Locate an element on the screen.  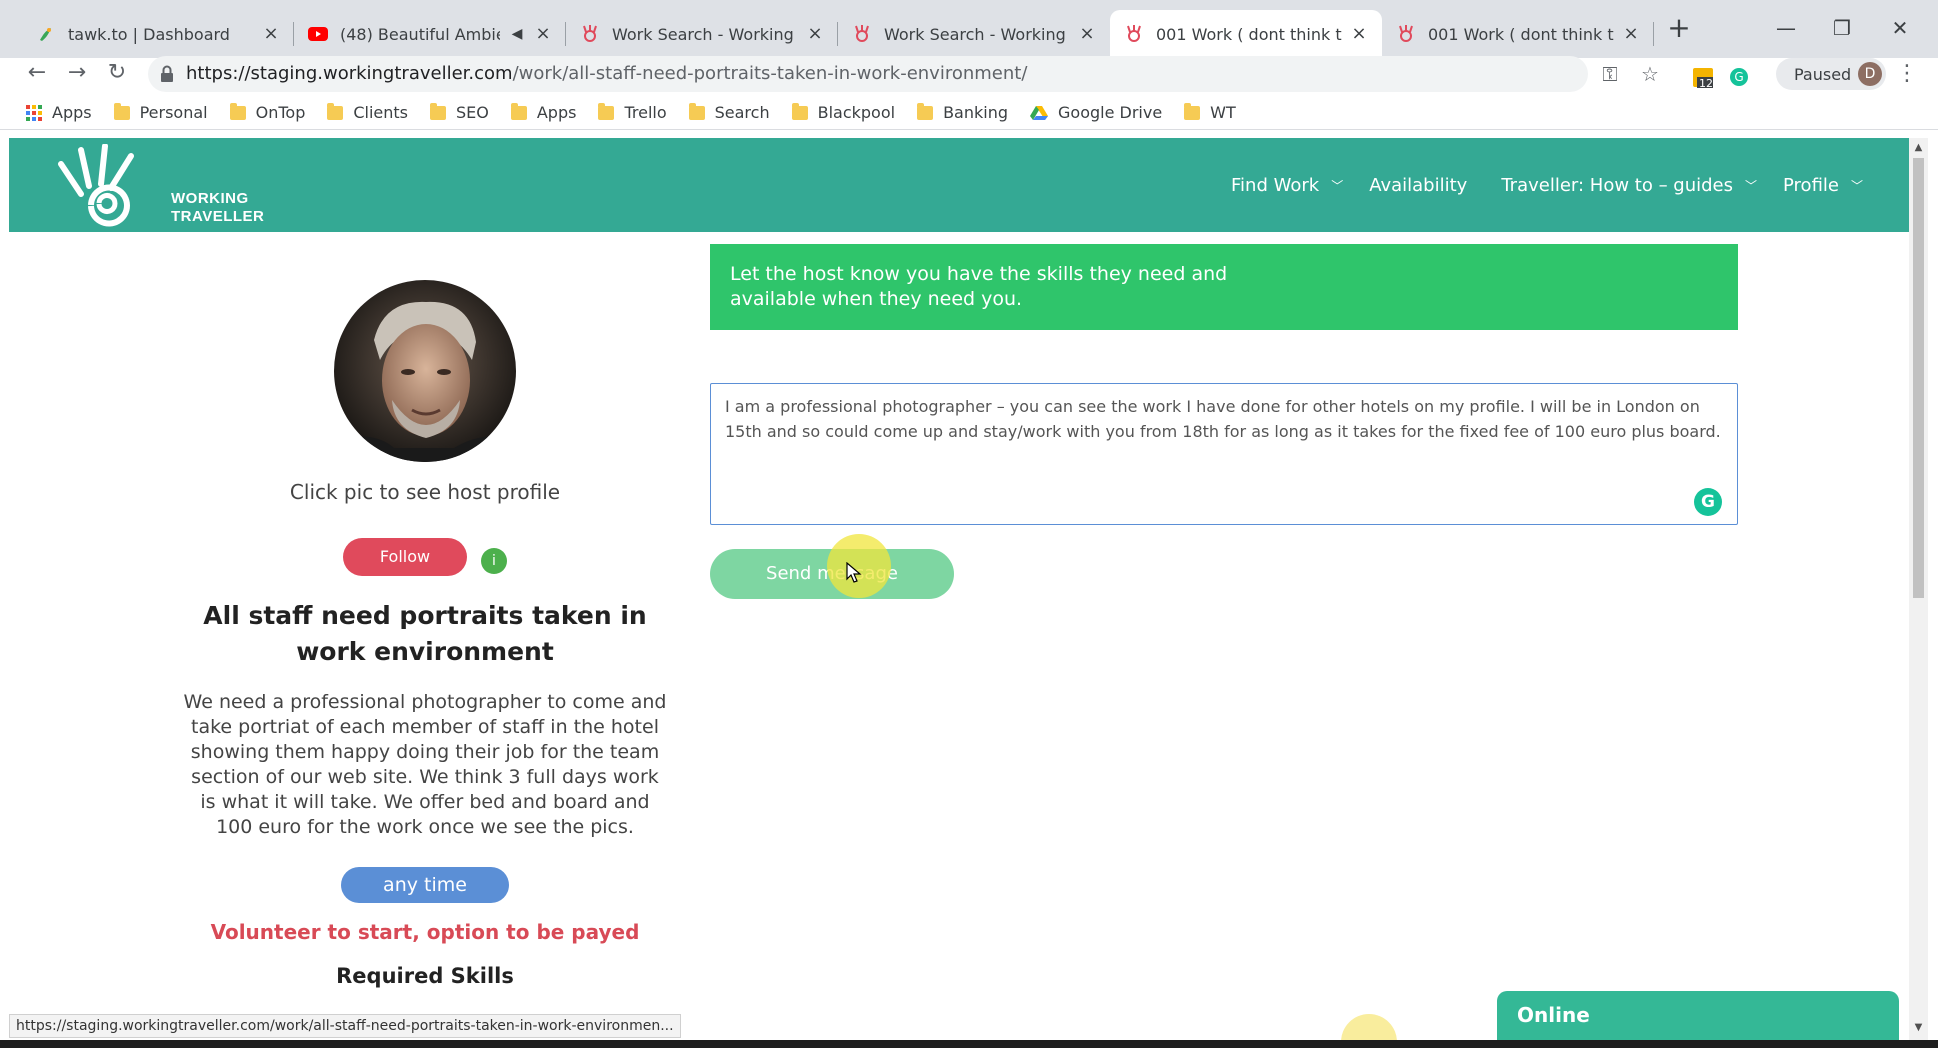
profile-button: Paused D is located at coordinates (1831, 74).